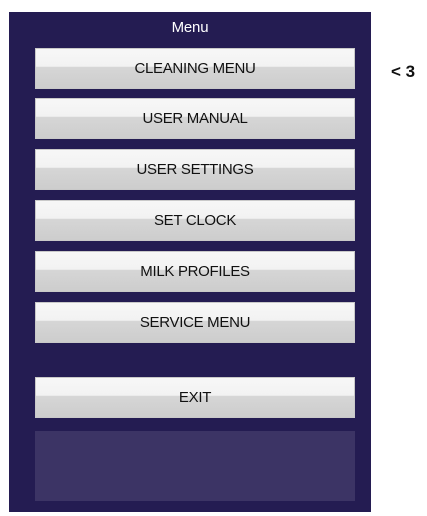  I want to click on callout-label: < 3, so click(403, 71).